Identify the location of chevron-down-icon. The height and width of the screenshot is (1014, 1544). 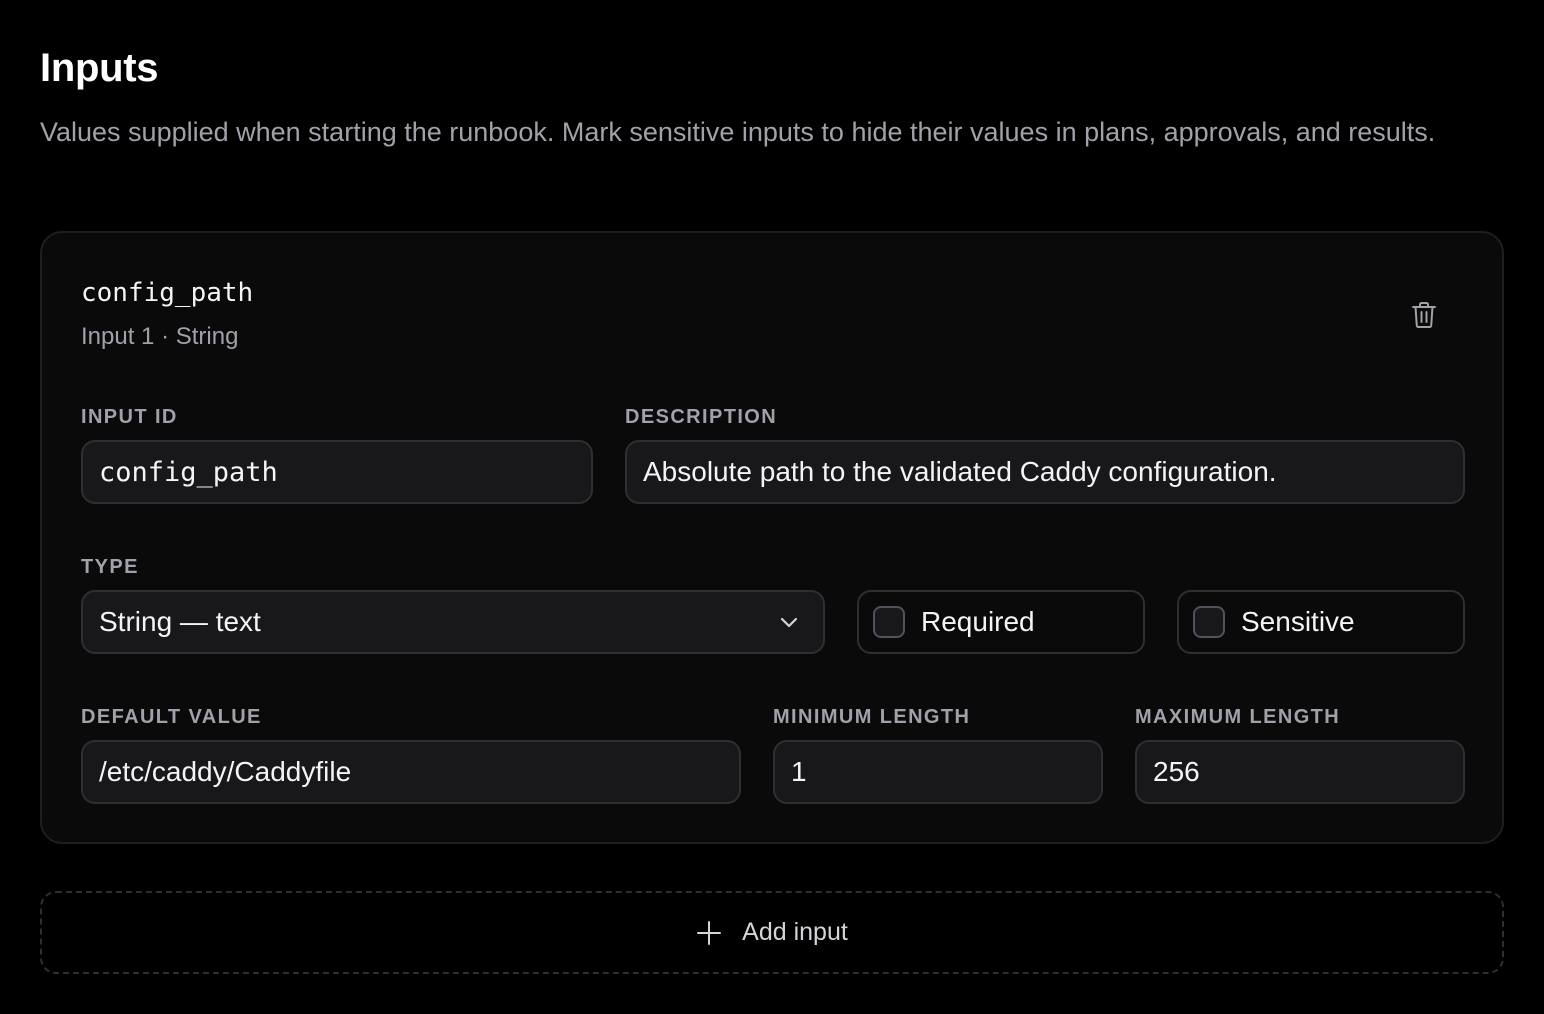
(789, 622).